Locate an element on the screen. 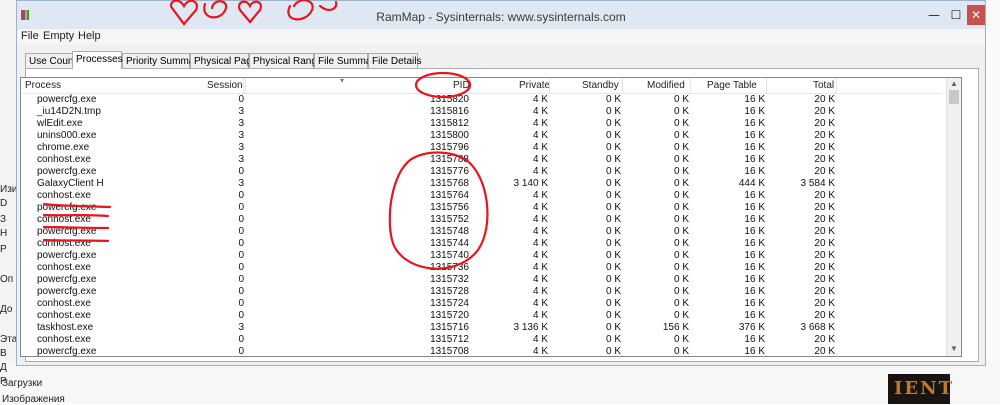 Image resolution: width=1000 pixels, height=405 pixels. col-standby: Standby is located at coordinates (600, 85).